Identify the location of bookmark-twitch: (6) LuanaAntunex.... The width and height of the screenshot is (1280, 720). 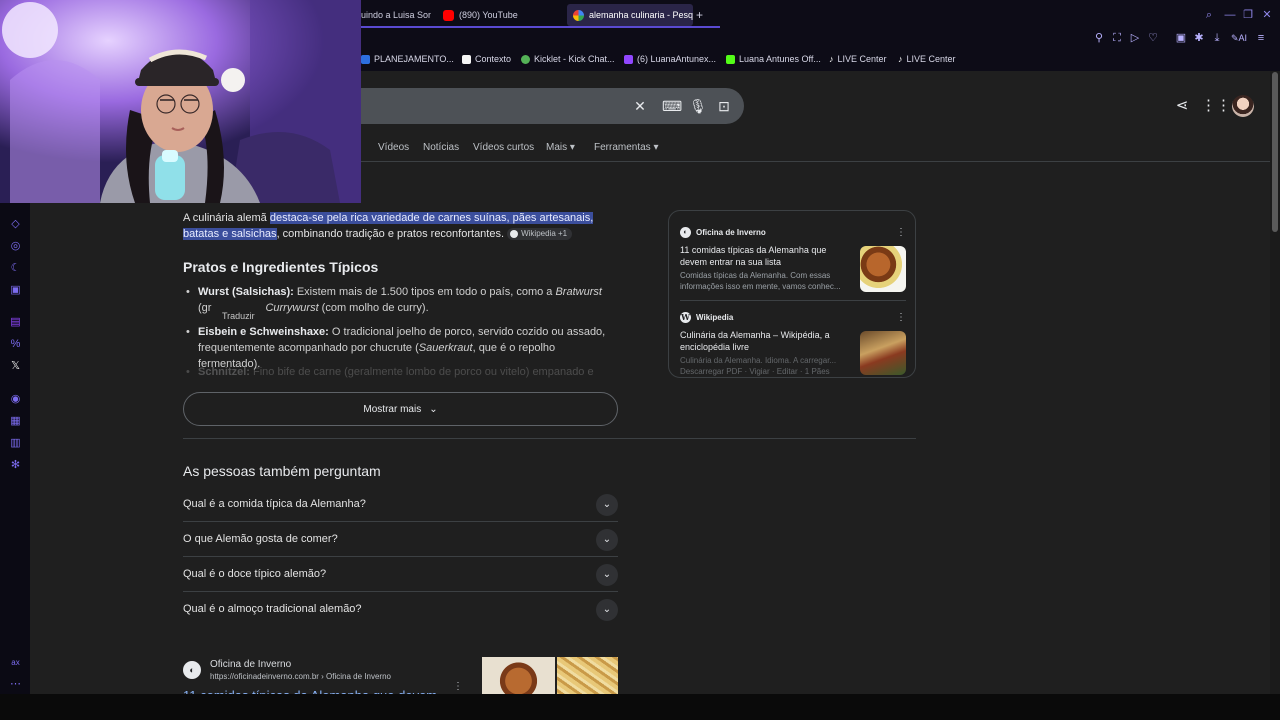
(670, 59).